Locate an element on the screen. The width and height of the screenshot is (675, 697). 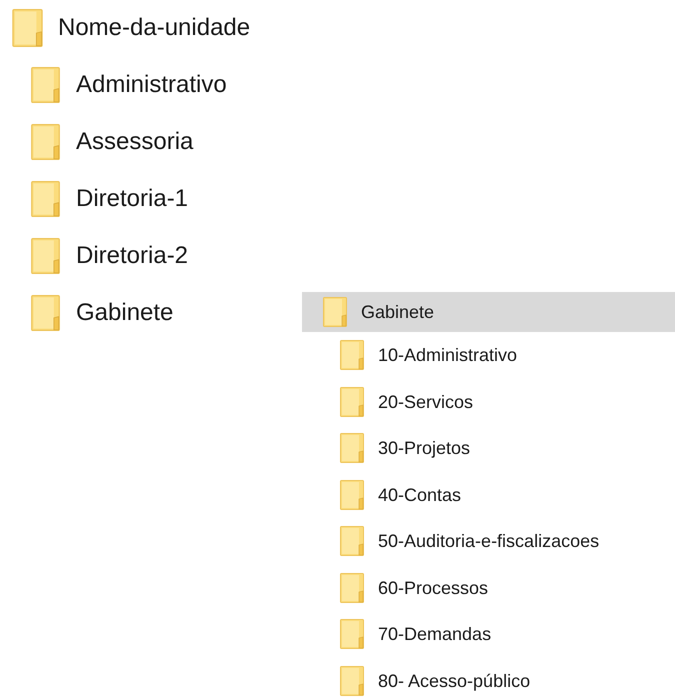
folder-row: Gabinete is located at coordinates (488, 312).